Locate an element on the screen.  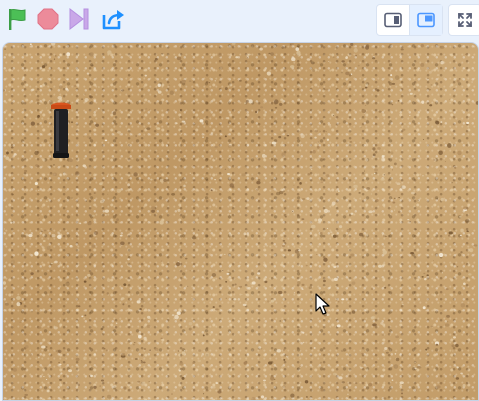
large-stage-icon is located at coordinates (426, 20).